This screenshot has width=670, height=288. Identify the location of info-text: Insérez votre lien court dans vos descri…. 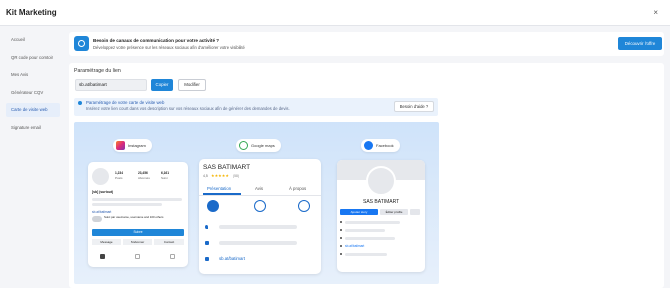
(188, 108).